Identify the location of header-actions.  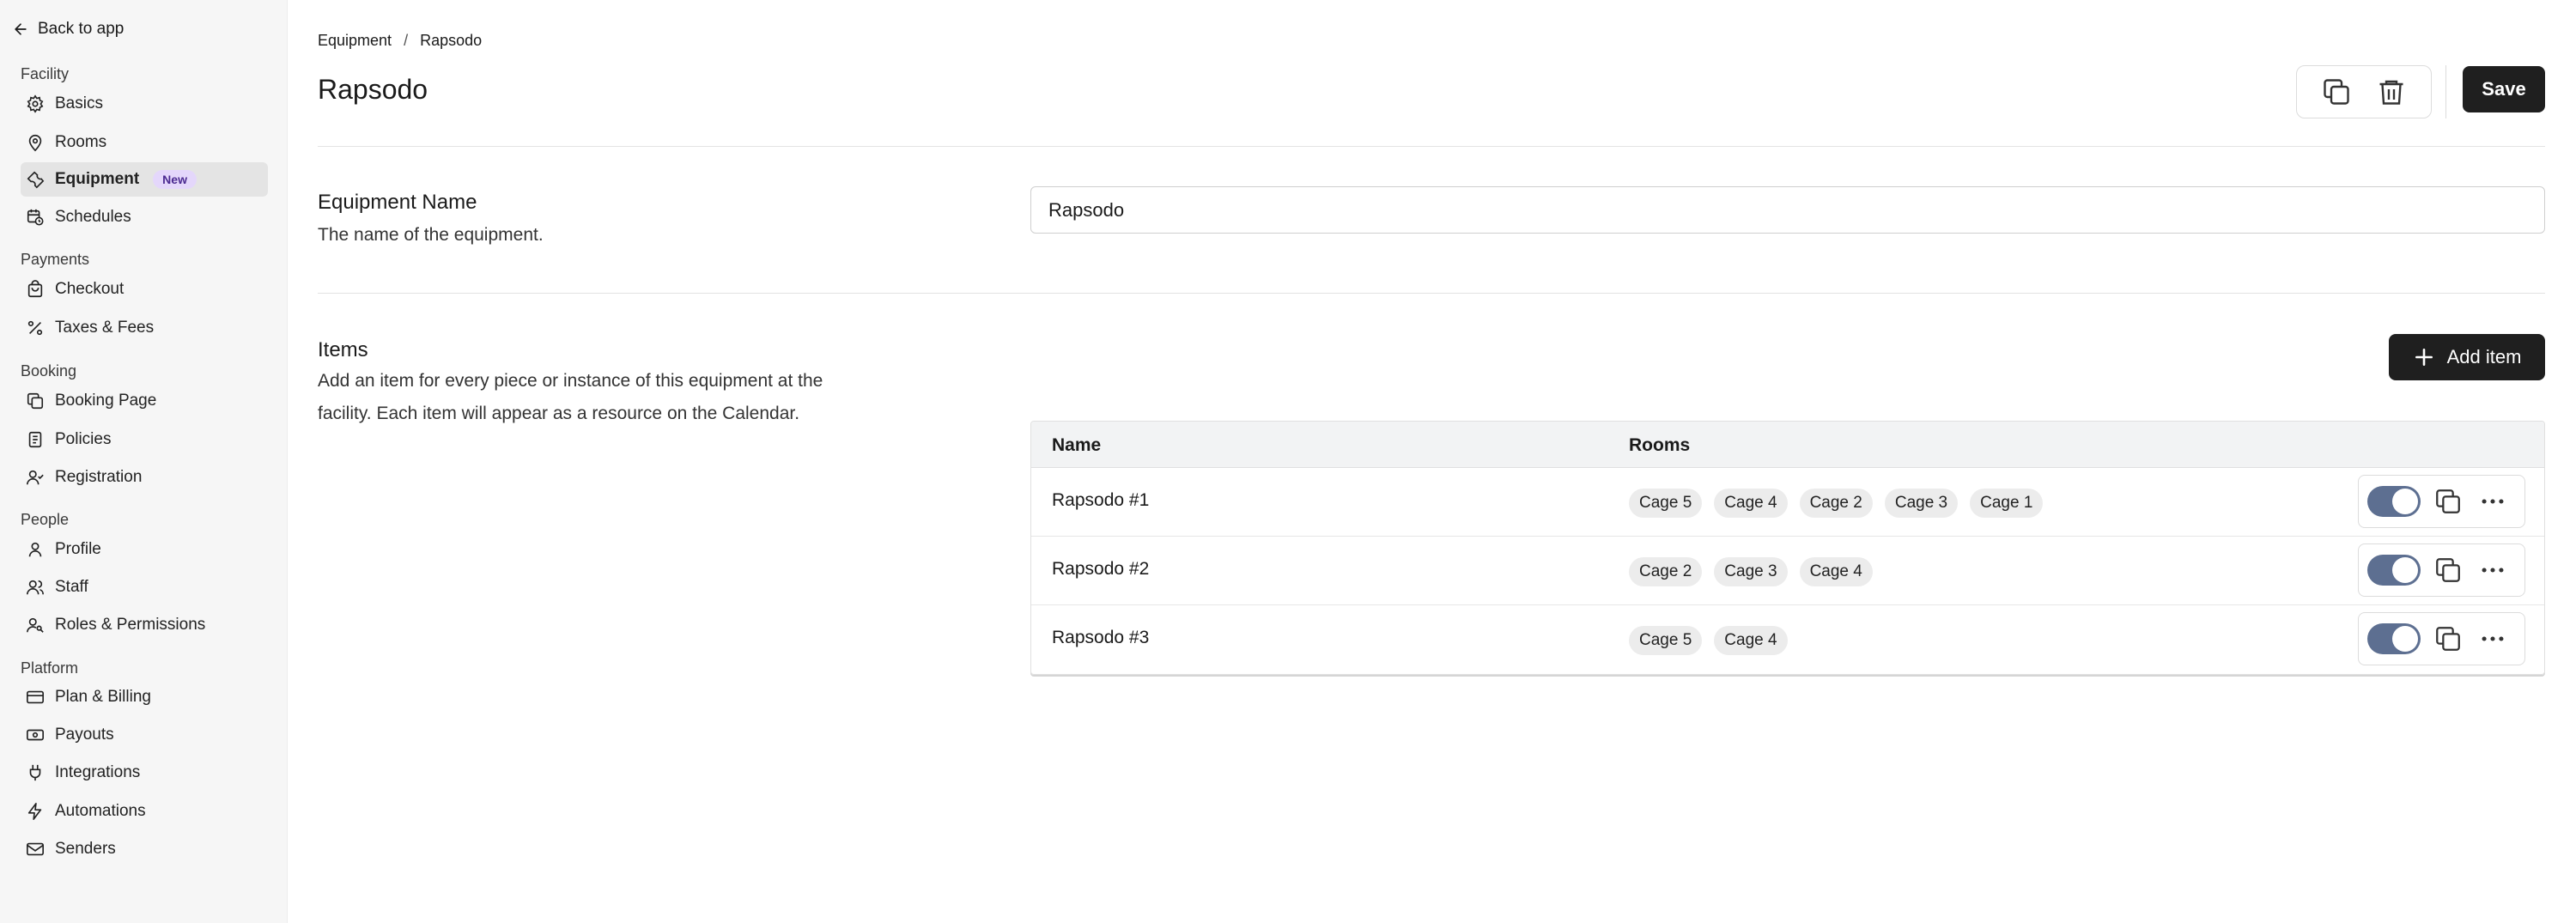
(2364, 91).